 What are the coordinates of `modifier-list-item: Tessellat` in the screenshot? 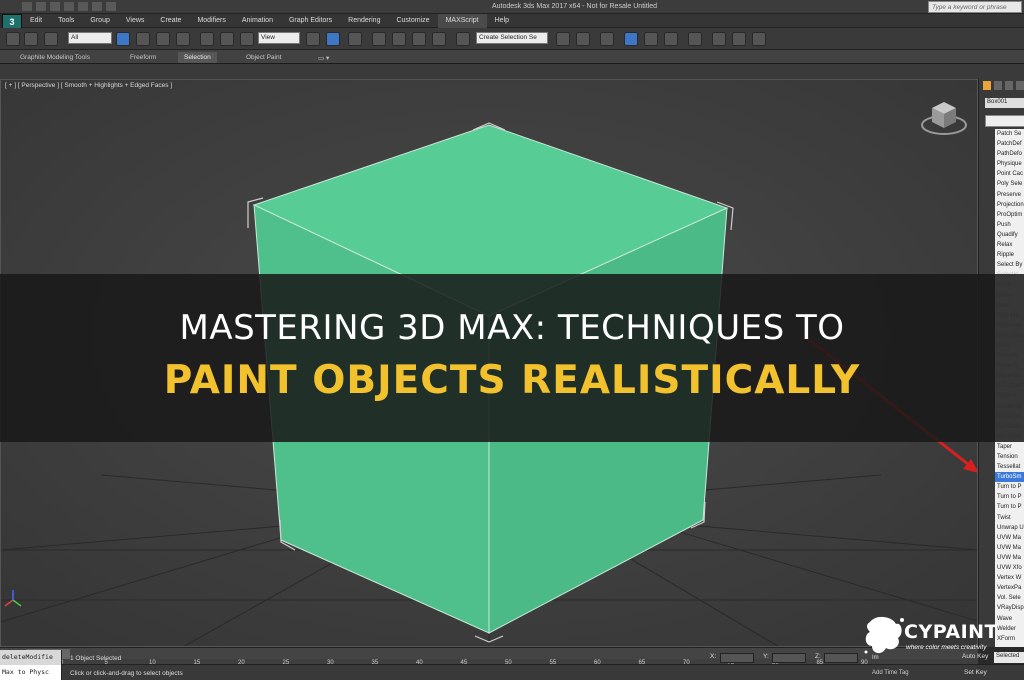 It's located at (1009, 467).